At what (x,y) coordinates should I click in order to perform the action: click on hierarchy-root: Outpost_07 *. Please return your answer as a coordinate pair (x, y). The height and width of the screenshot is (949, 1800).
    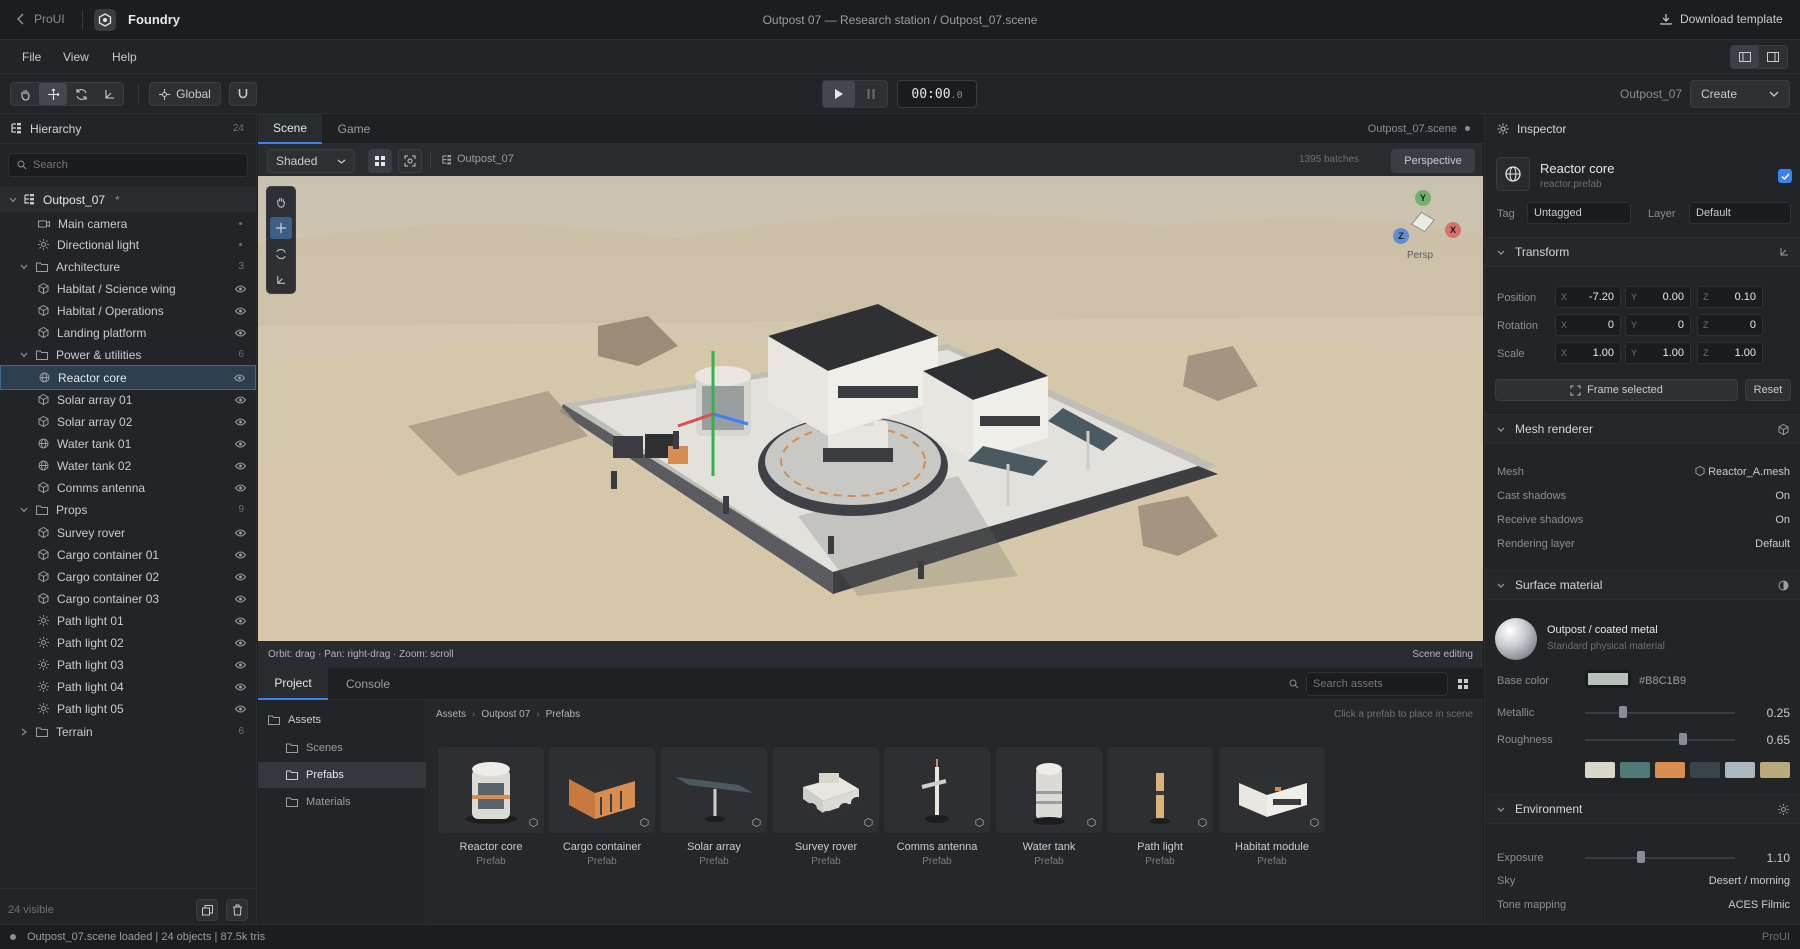
    Looking at the image, I should click on (128, 199).